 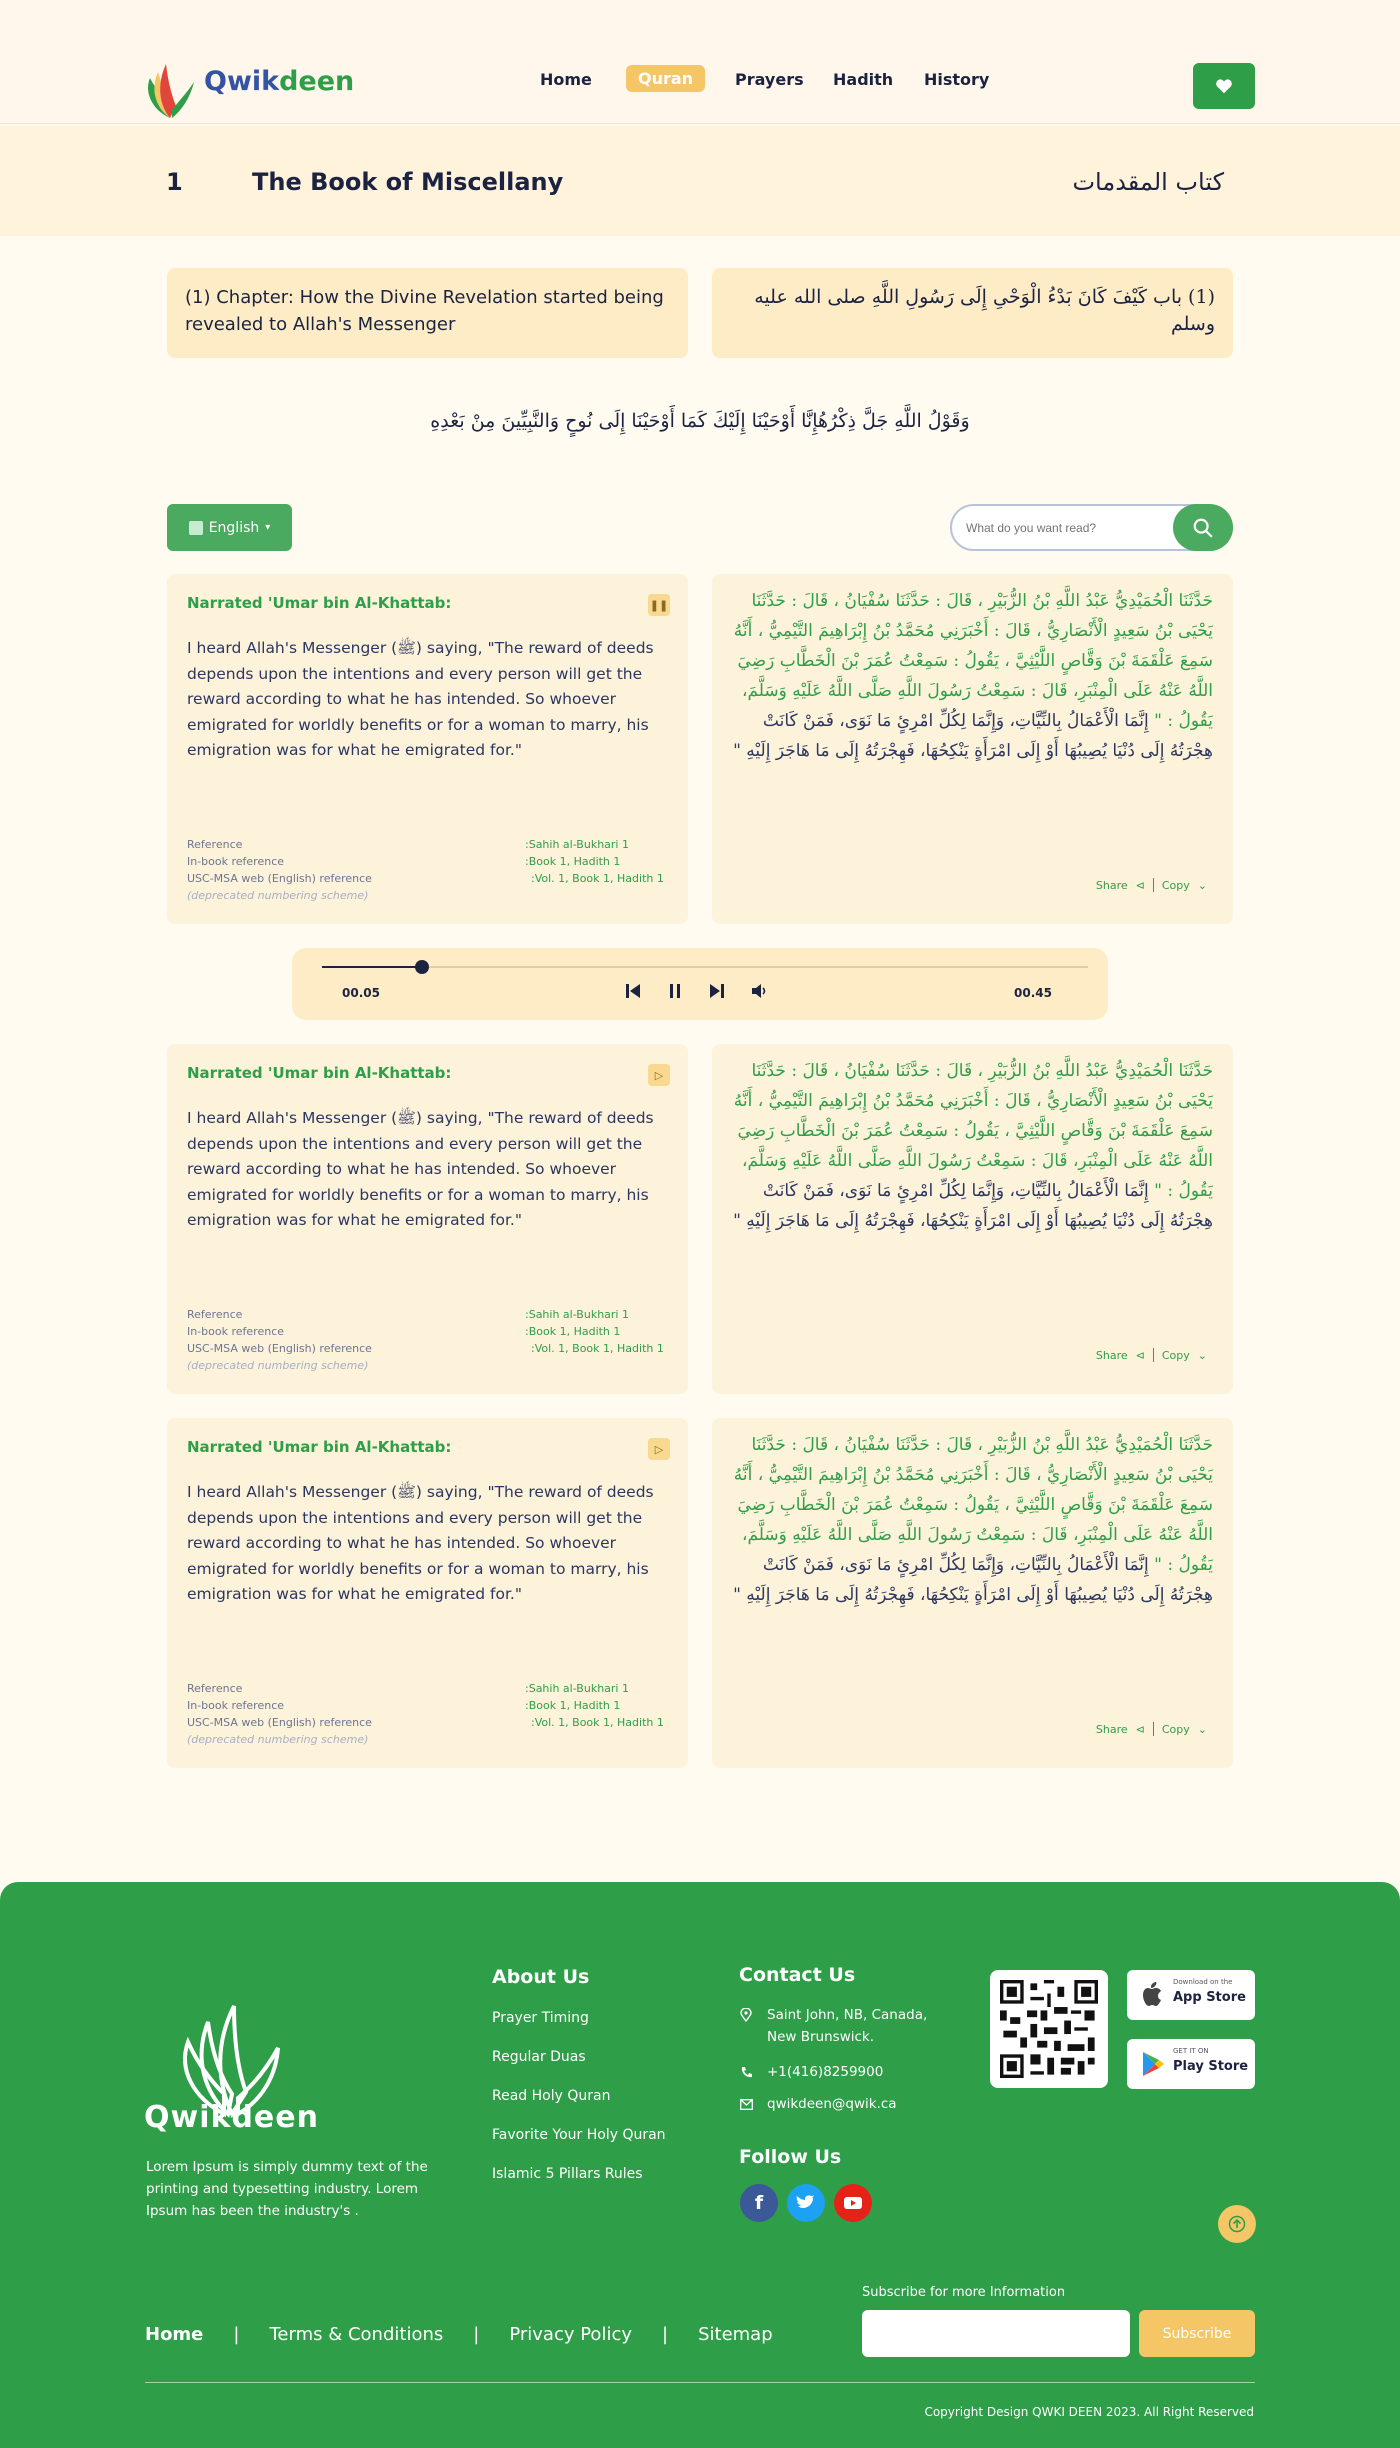 I want to click on email-icon, so click(x=746, y=2104).